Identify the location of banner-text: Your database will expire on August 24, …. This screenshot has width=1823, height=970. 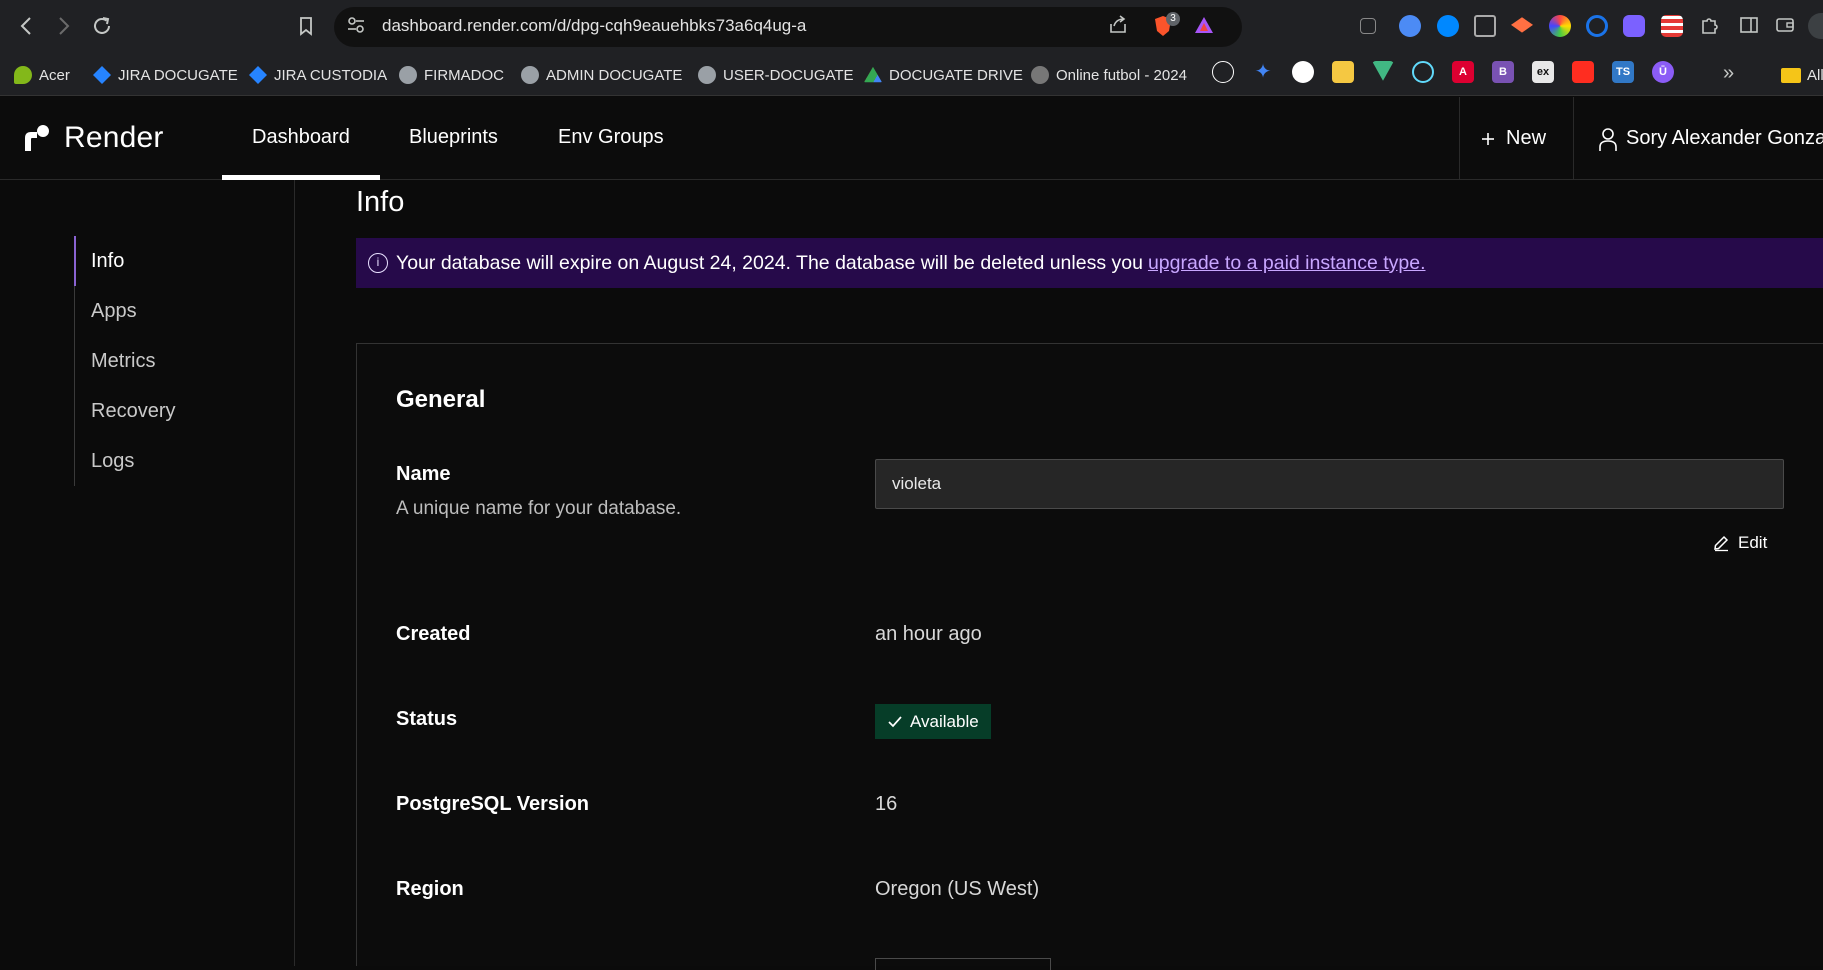
(769, 262).